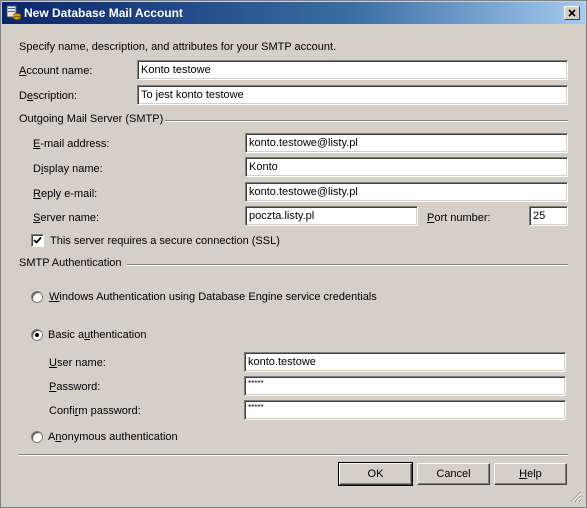  What do you see at coordinates (37, 335) in the screenshot?
I see `basic-auth-radio` at bounding box center [37, 335].